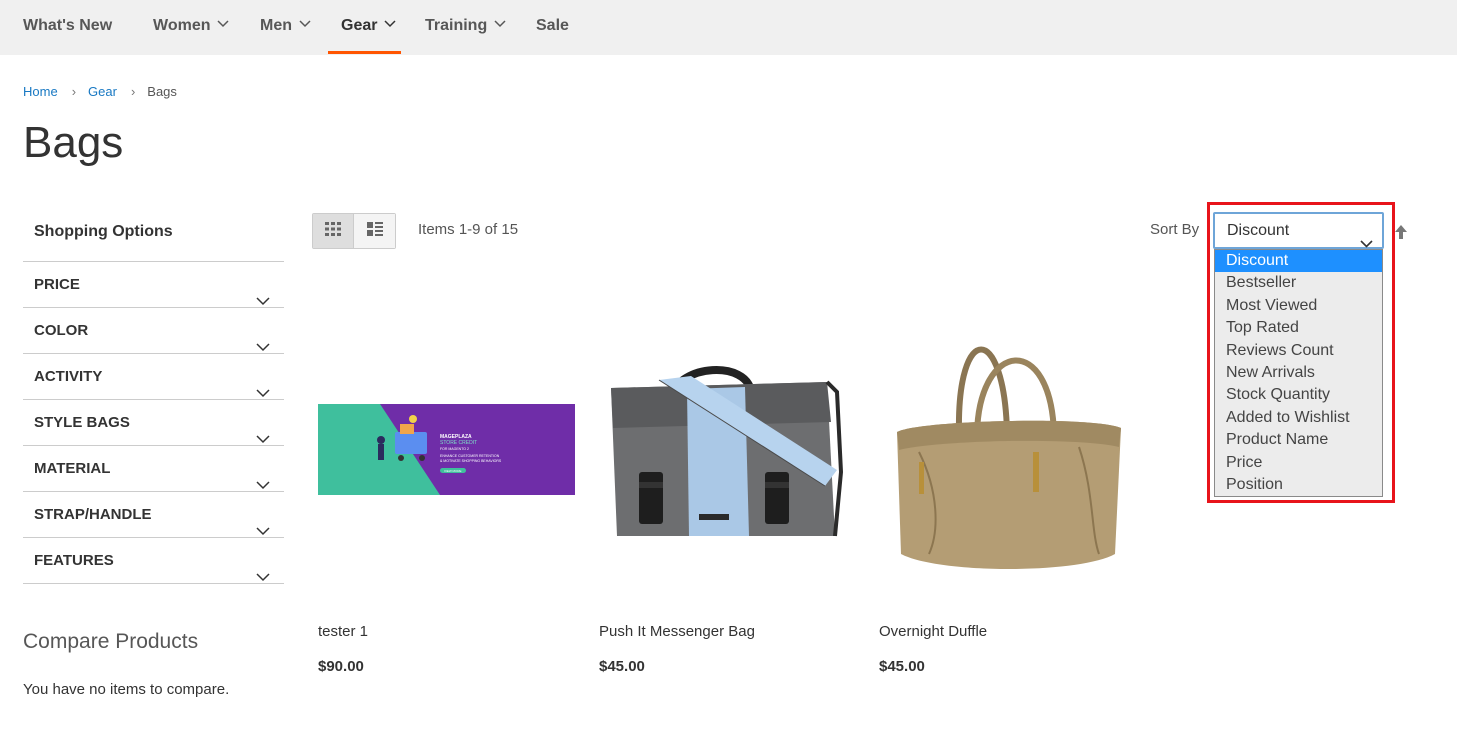  Describe the element at coordinates (453, 471) in the screenshot. I see `banner-cta: VIEW MORE` at that location.